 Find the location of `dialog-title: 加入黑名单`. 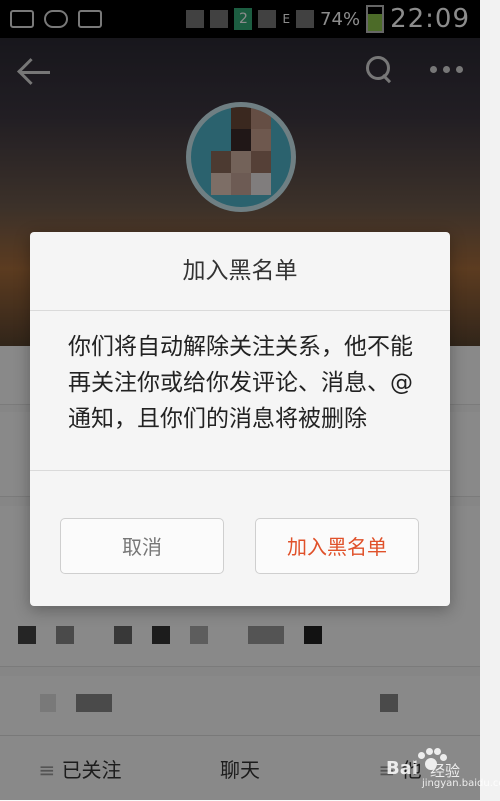

dialog-title: 加入黑名单 is located at coordinates (240, 271).